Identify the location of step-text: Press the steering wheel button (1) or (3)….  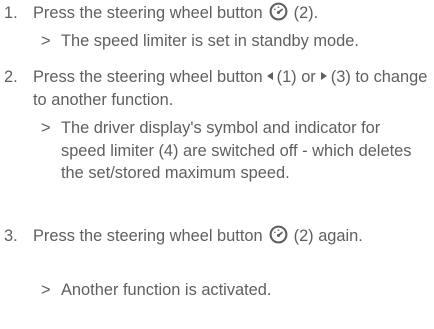
(231, 88).